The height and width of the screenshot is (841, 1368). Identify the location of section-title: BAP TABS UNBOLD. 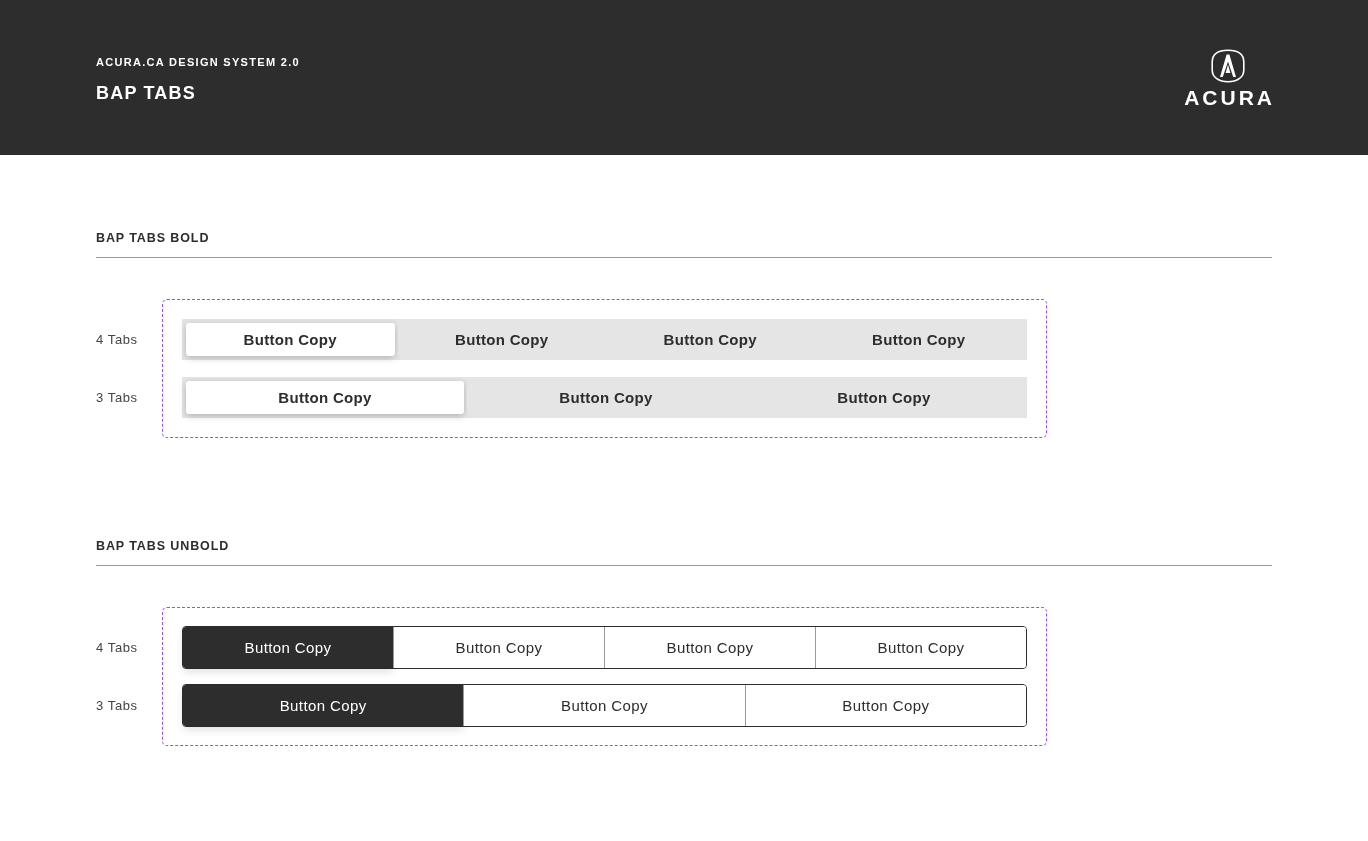
(684, 552).